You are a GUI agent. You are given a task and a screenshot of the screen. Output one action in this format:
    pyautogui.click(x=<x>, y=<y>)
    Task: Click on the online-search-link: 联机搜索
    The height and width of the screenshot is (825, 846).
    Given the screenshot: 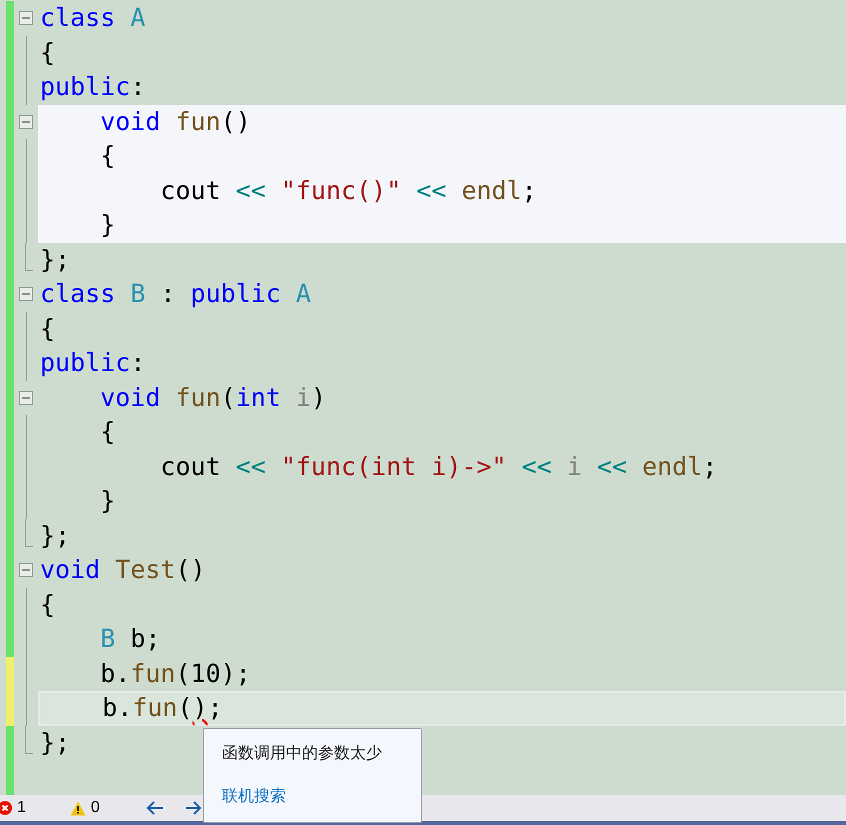 What is the action you would take?
    pyautogui.click(x=254, y=796)
    